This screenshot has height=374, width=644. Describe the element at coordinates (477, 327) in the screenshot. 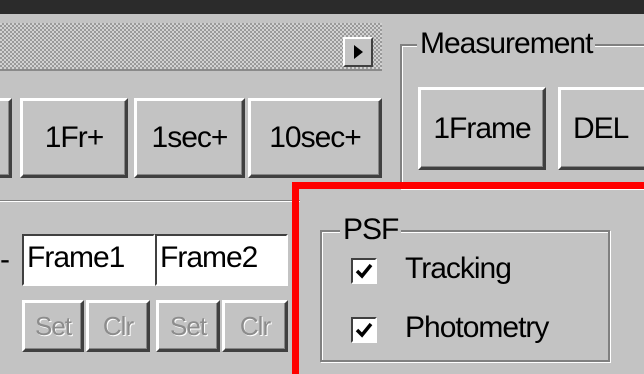

I see `photometry-label: Photometry` at that location.